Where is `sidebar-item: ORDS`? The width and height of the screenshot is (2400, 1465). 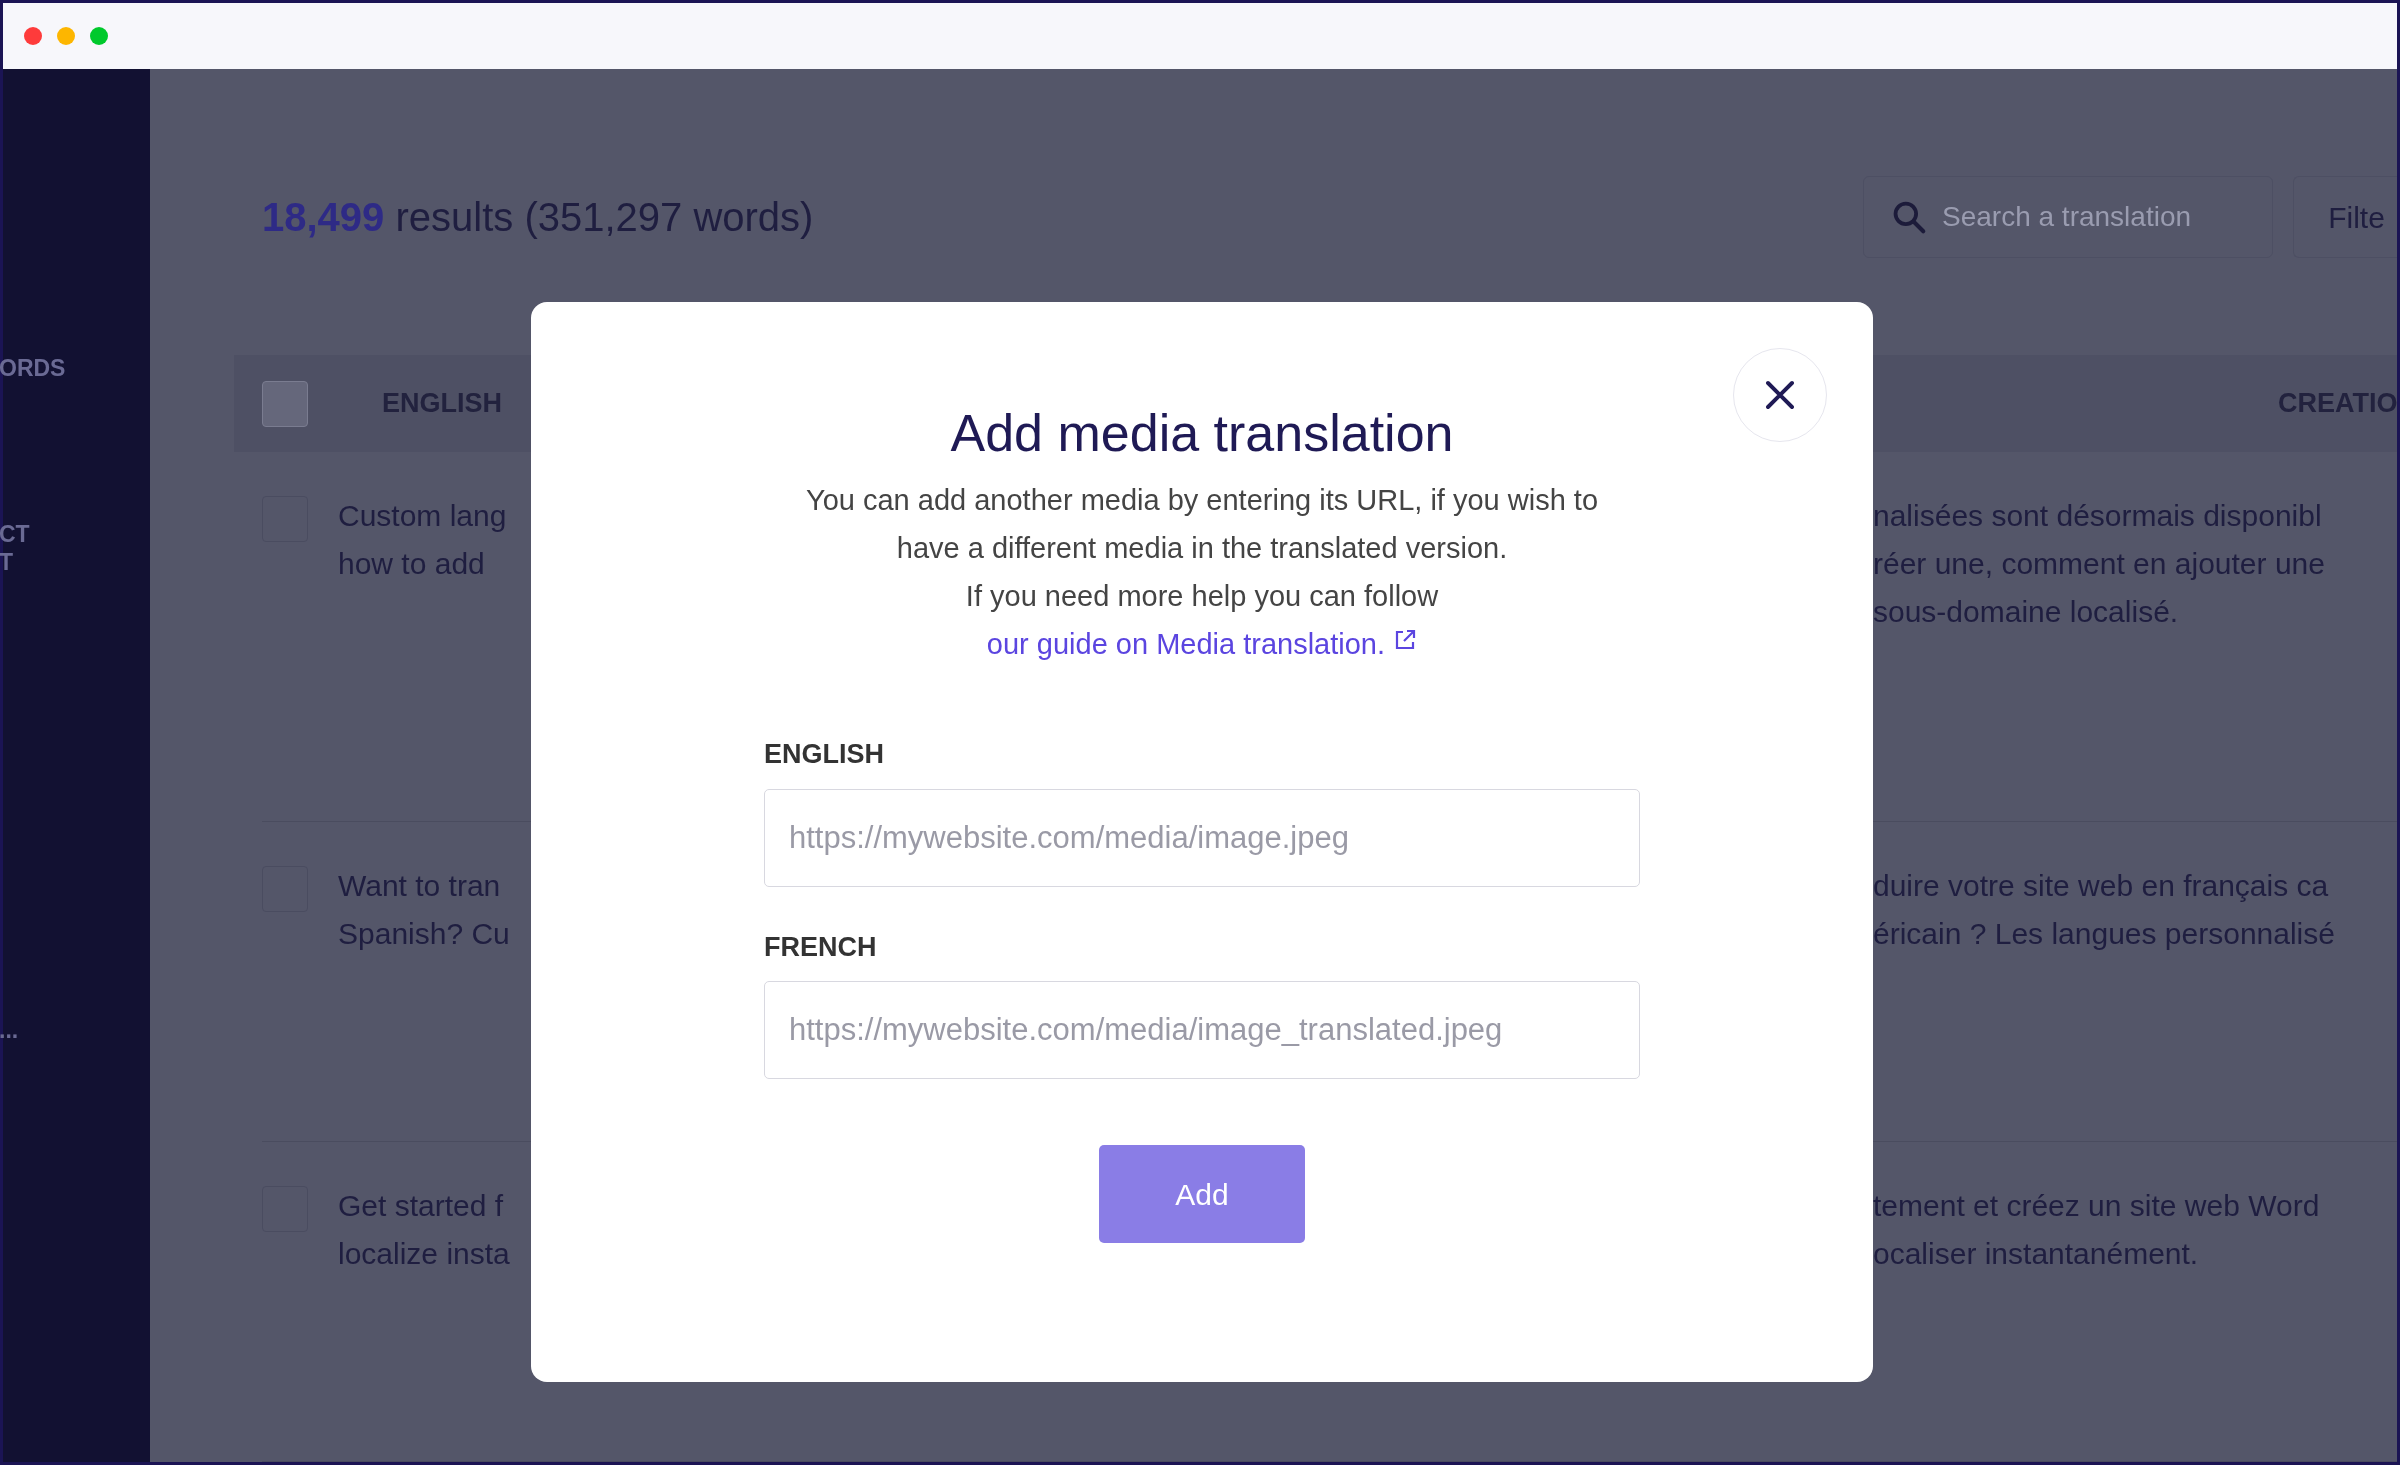 sidebar-item: ORDS is located at coordinates (75, 368).